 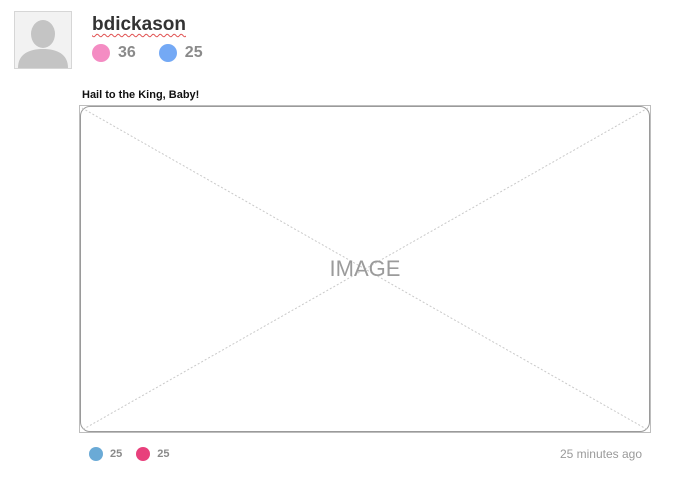 What do you see at coordinates (365, 454) in the screenshot?
I see `post-footer: 25 25 25 minutes ago` at bounding box center [365, 454].